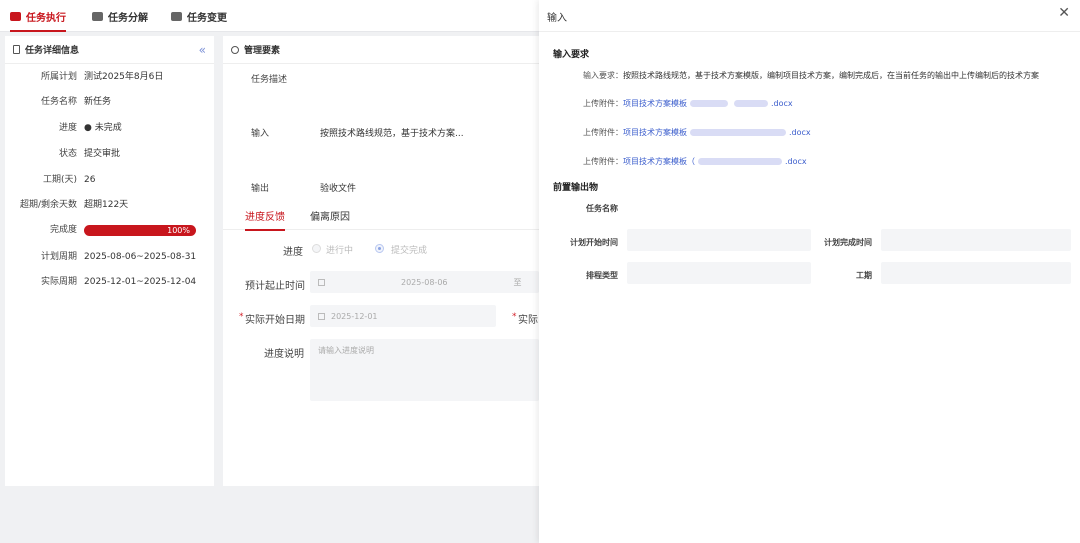 The width and height of the screenshot is (1080, 543). I want to click on overdue-value: 超期122天, so click(106, 205).